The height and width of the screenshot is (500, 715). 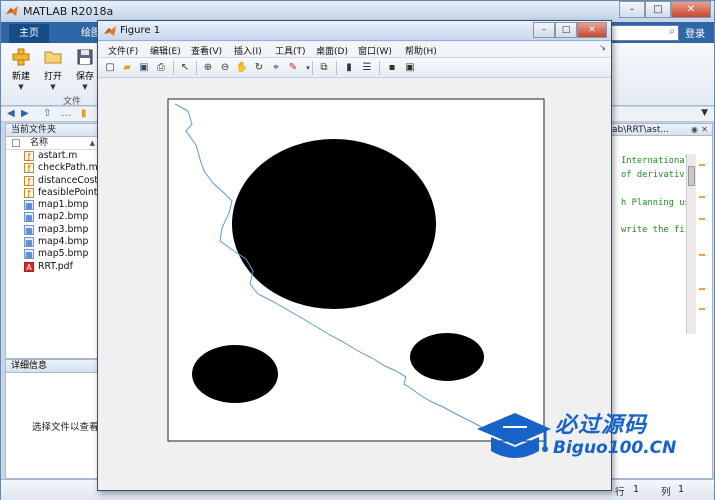 I want to click on sort-arrow-icon: ▲, so click(x=92, y=143).